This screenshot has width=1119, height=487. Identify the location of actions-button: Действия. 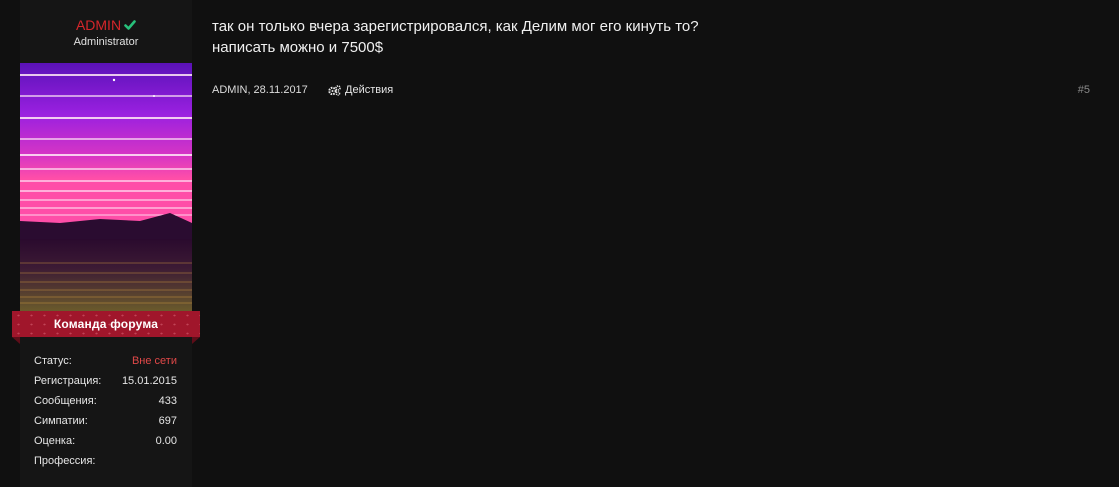
(360, 90).